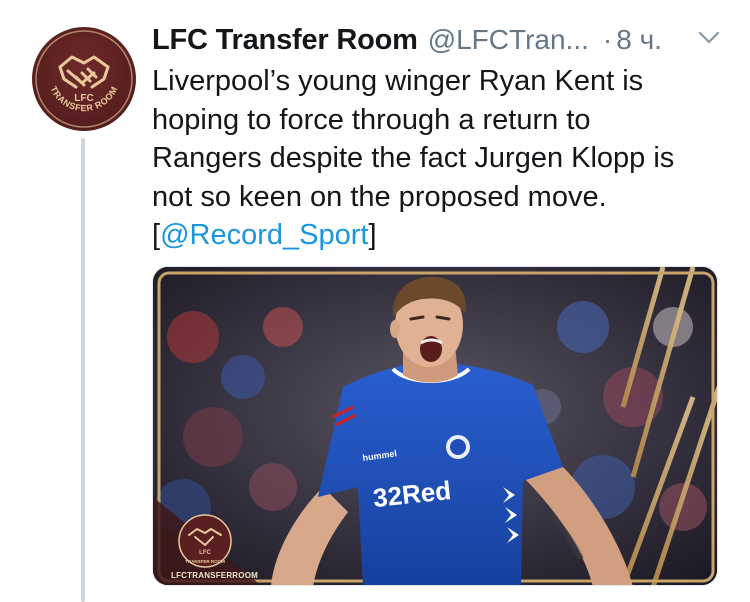 This screenshot has height=602, width=750. Describe the element at coordinates (205, 553) in the screenshot. I see `watermark-logo-top: LFC` at that location.